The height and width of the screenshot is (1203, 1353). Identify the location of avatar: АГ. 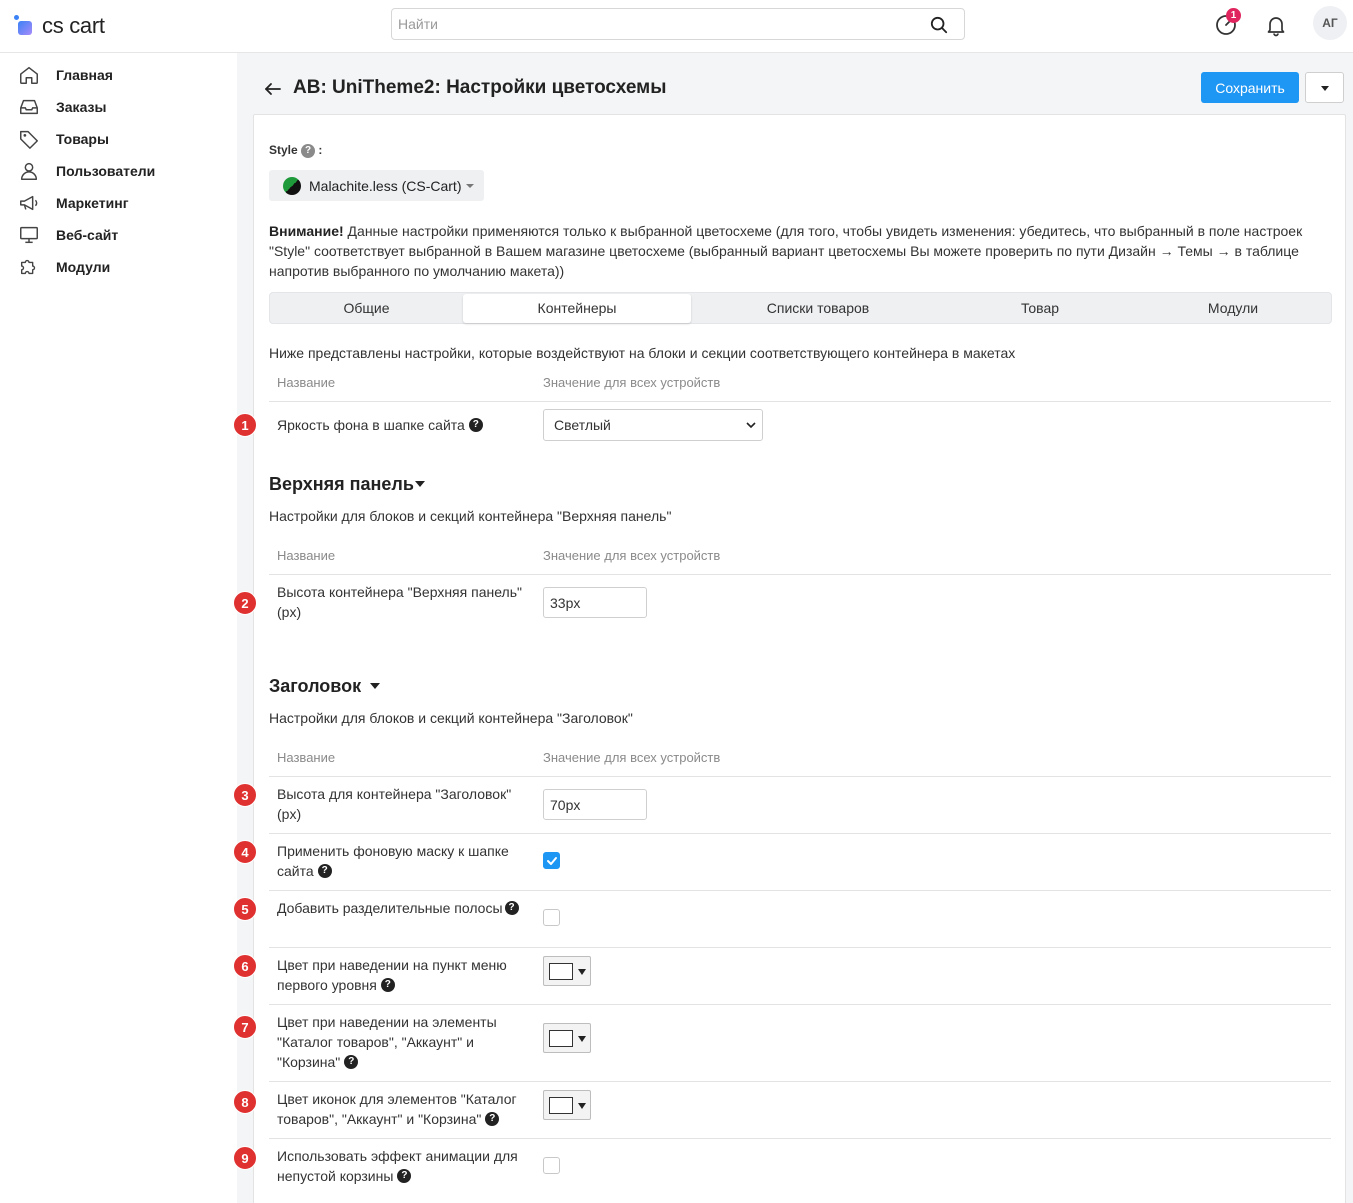
(1330, 23).